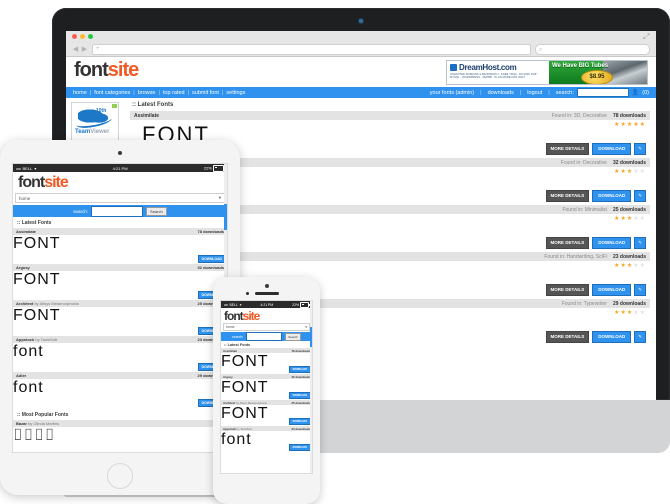 This screenshot has width=670, height=504. I want to click on site-logo: fontsite, so click(106, 70).